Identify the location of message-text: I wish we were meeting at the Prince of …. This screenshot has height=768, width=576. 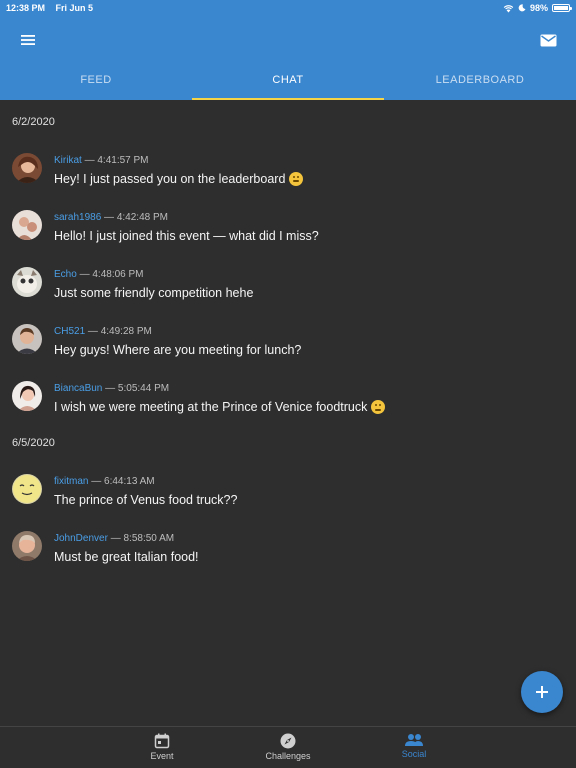
(211, 407).